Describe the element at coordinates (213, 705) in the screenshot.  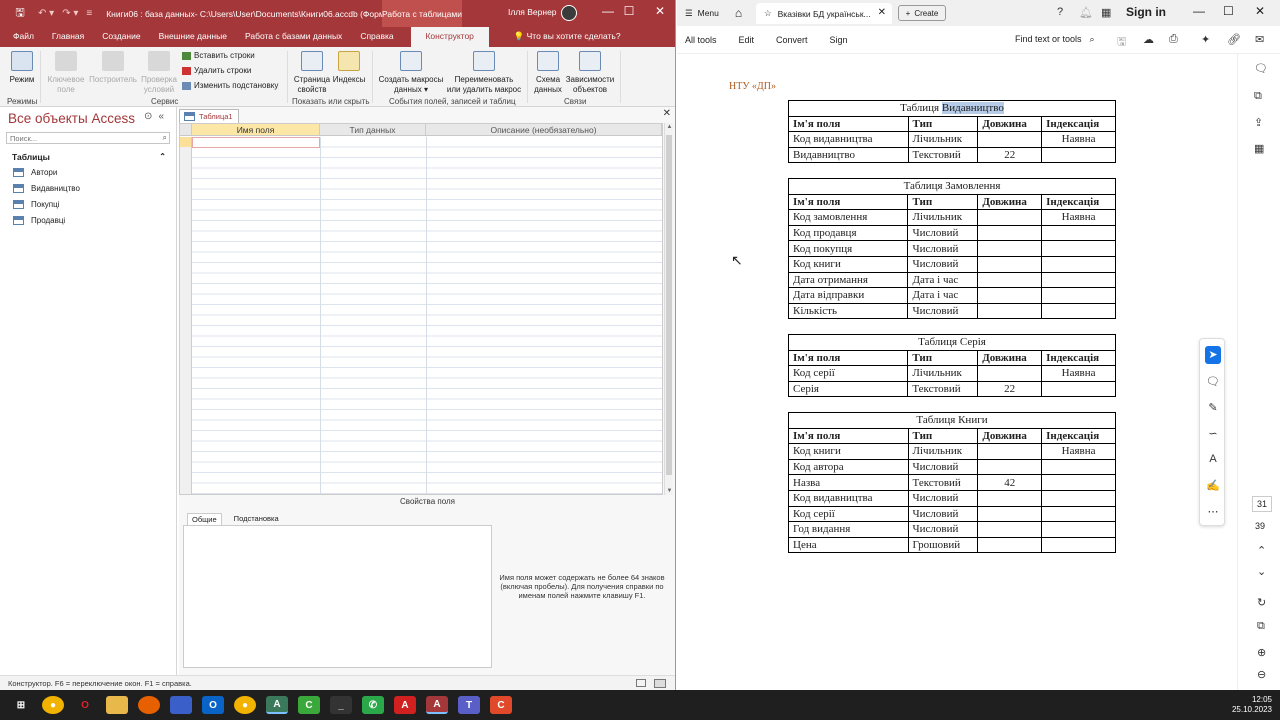
I see `outlook-icon: O` at that location.